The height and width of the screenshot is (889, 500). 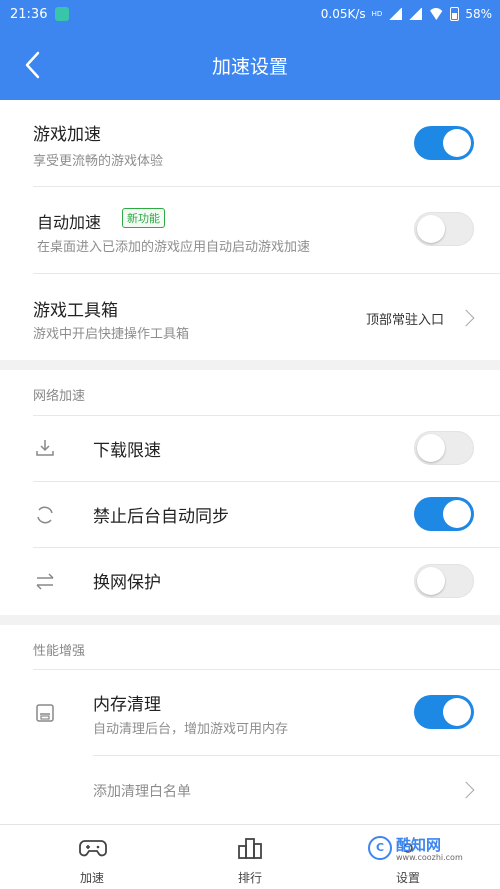 What do you see at coordinates (111, 334) in the screenshot?
I see `toolbox-subtitle: 游戏中开启快捷操作工具箱` at bounding box center [111, 334].